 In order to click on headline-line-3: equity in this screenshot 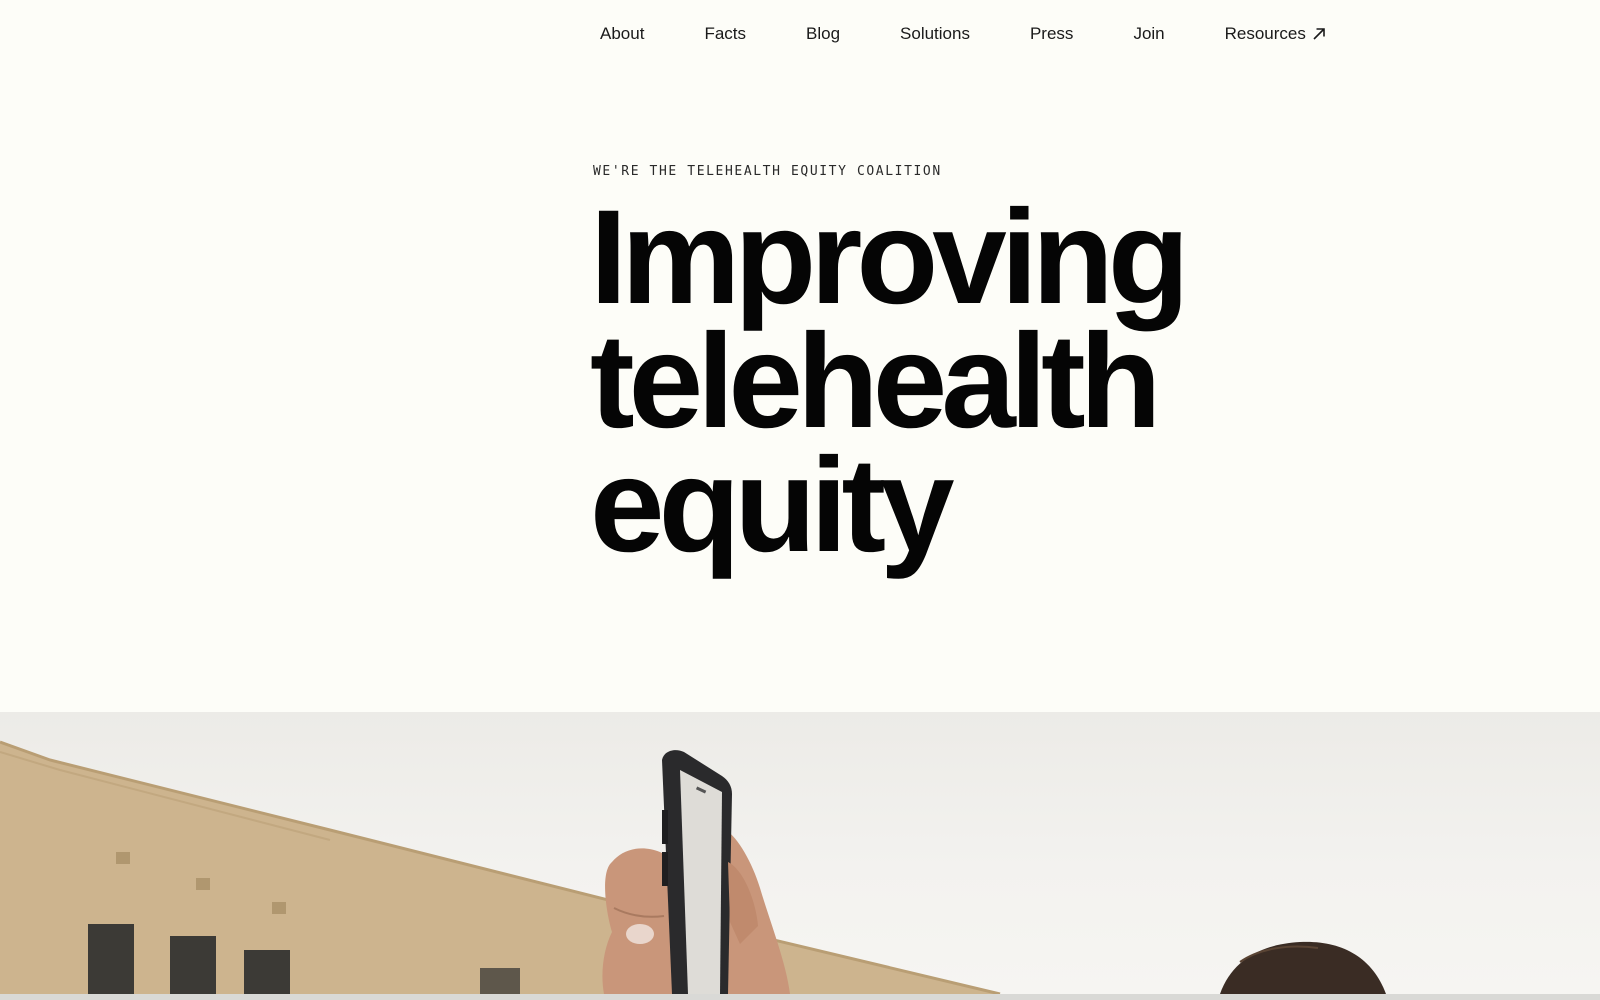, I will do `click(772, 505)`.